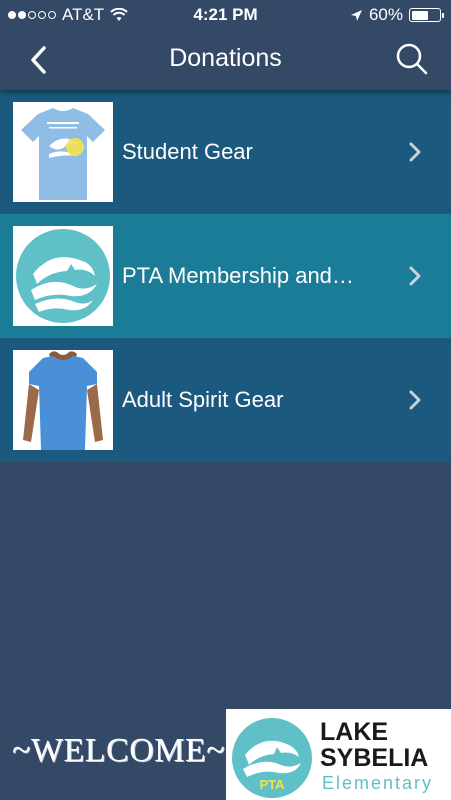 The image size is (451, 800). Describe the element at coordinates (225, 15) in the screenshot. I see `status-bar: AT&T 4:21 PM 60%` at that location.